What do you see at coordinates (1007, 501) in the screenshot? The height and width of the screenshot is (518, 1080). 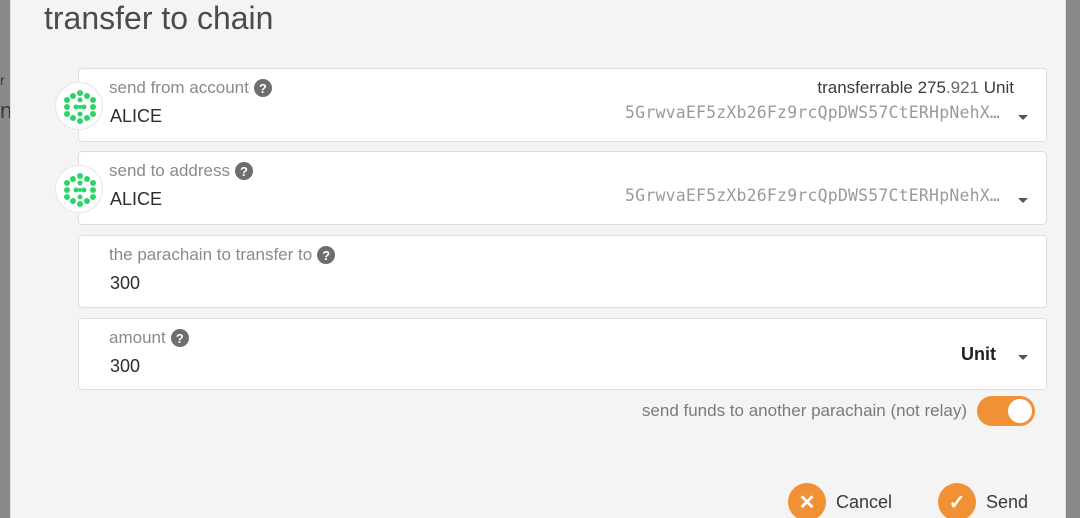 I see `send-label: Send` at bounding box center [1007, 501].